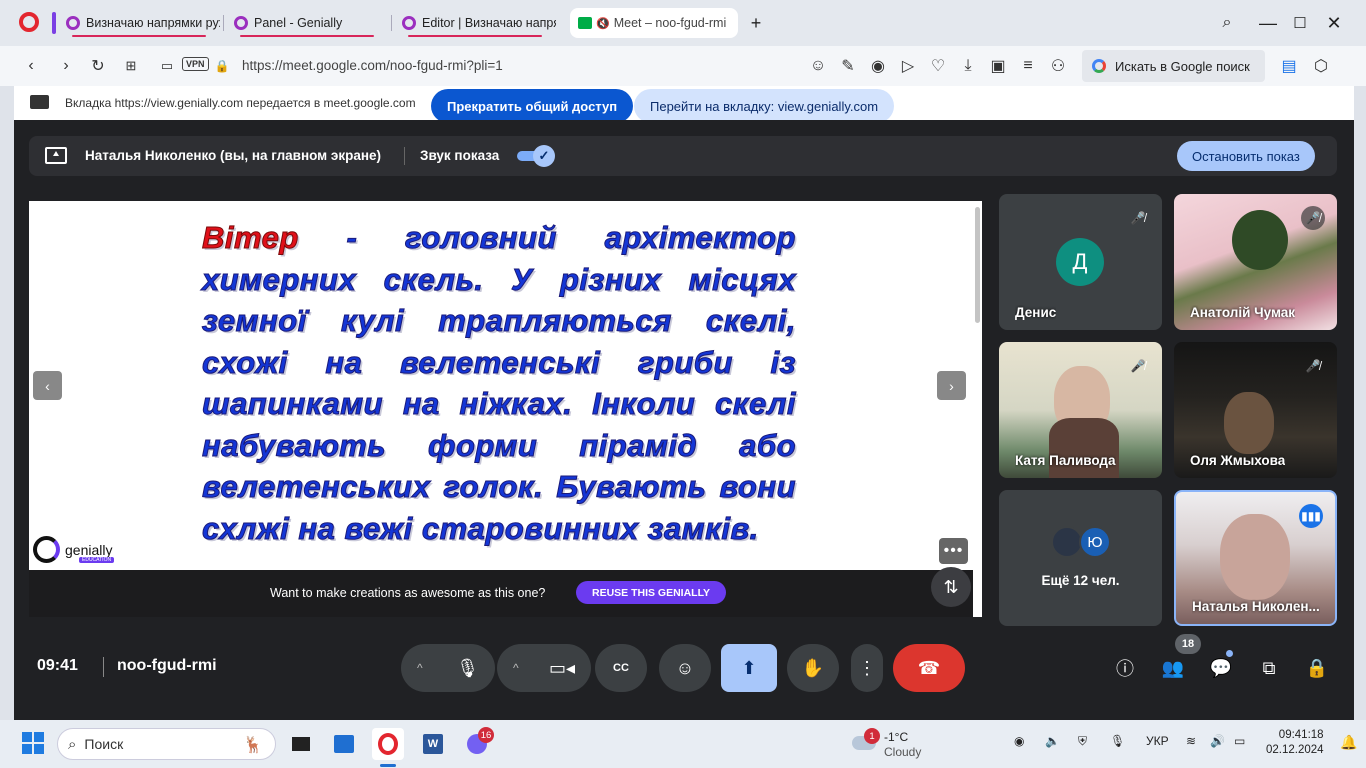  Describe the element at coordinates (685, 668) in the screenshot. I see `reactions-icon: ☺` at that location.